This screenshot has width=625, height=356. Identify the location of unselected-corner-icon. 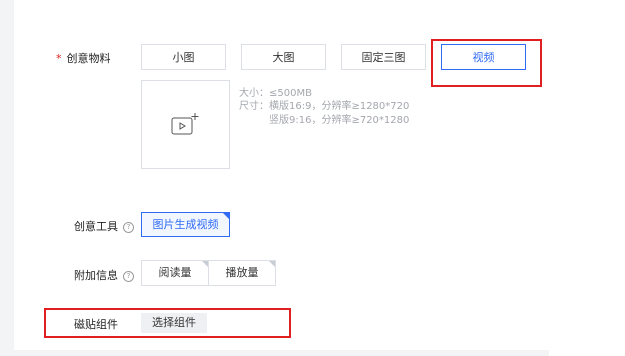
(272, 264).